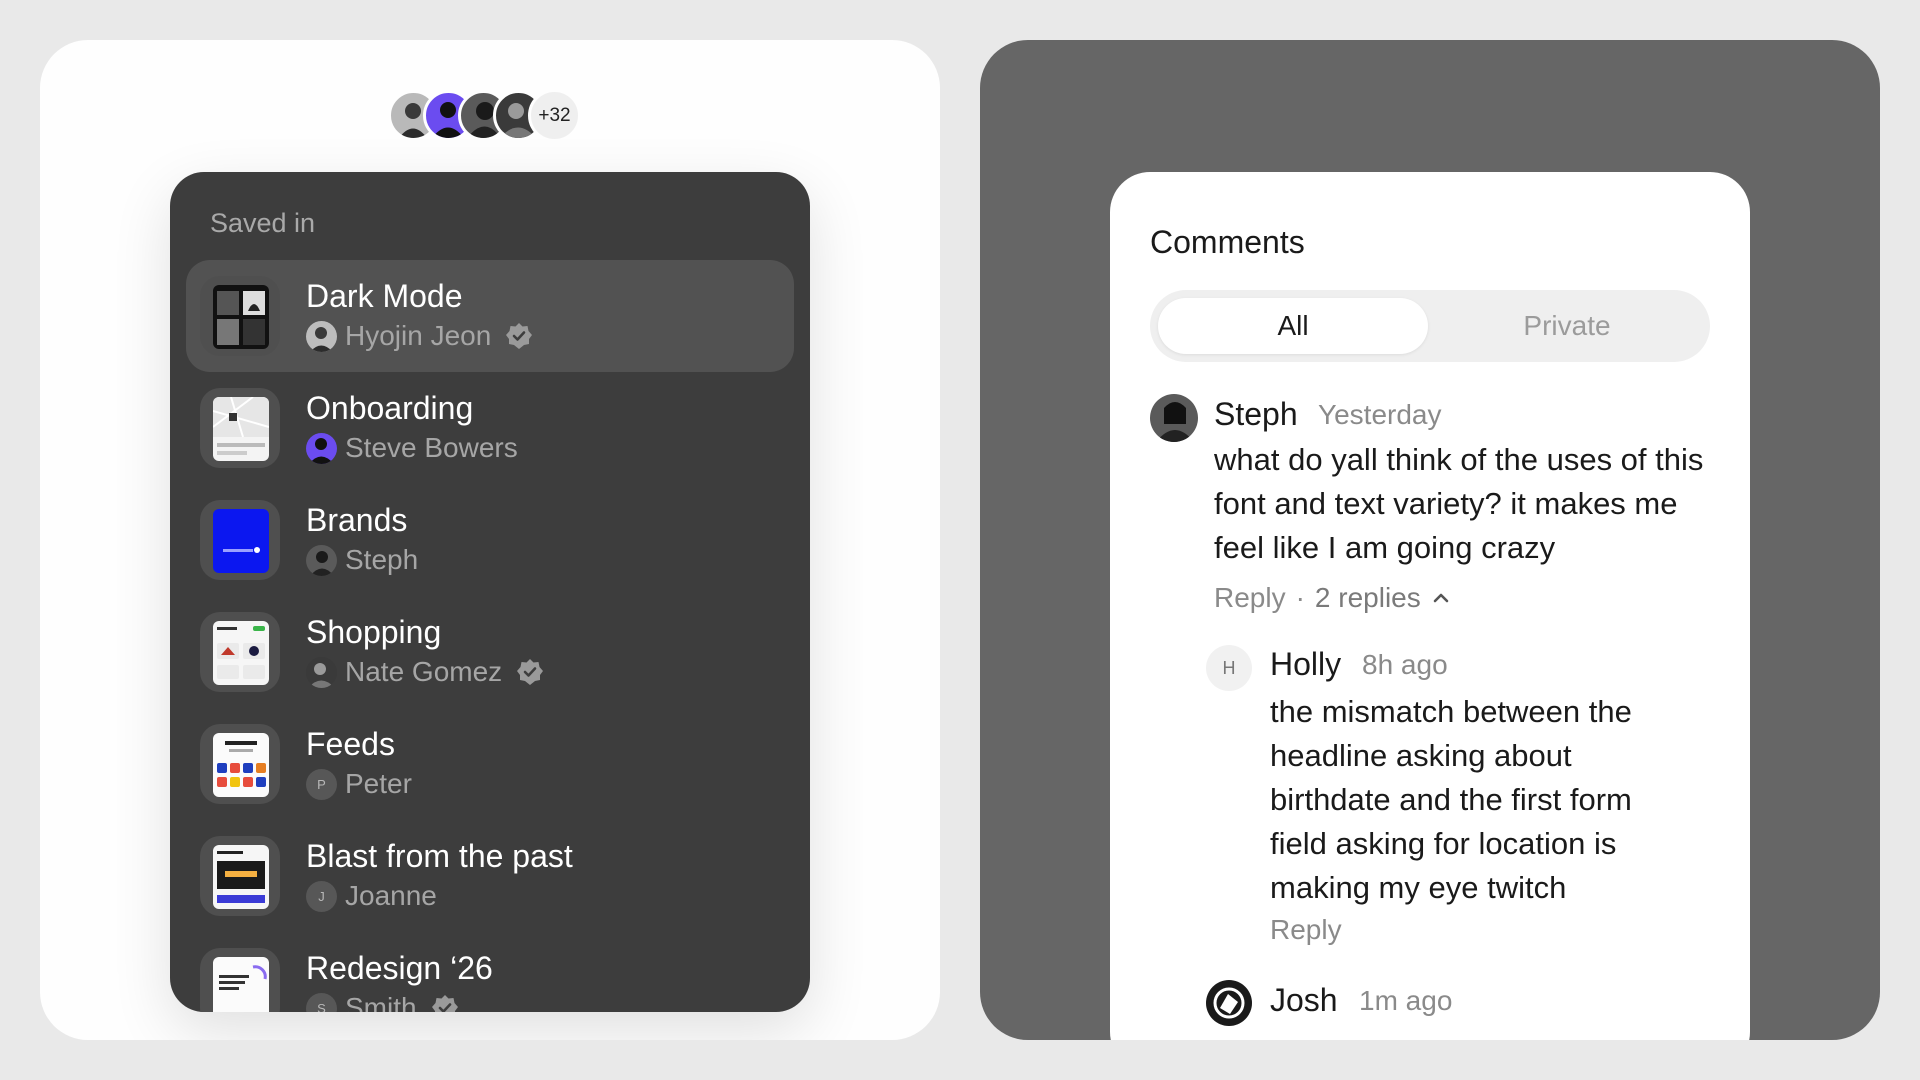  Describe the element at coordinates (1406, 1000) in the screenshot. I see `comment-timestamp: 1m ago` at that location.